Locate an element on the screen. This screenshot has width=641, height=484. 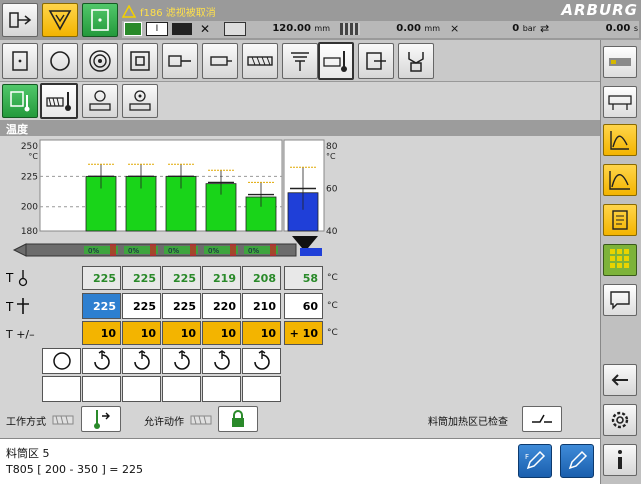
core-function-button is located at coordinates (220, 61).